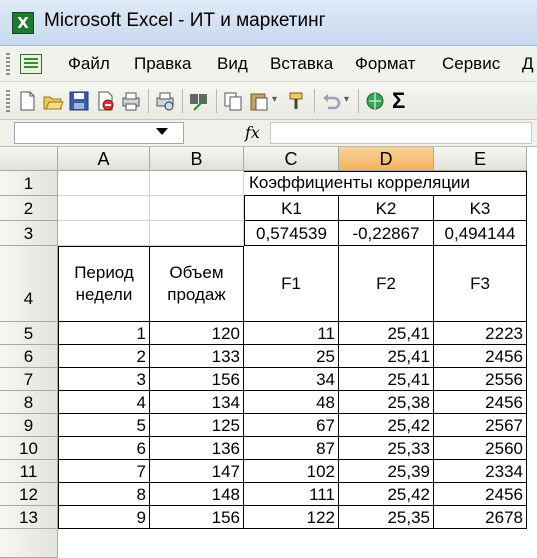  Describe the element at coordinates (386, 517) in the screenshot. I see `cell-d13: 25,35` at that location.